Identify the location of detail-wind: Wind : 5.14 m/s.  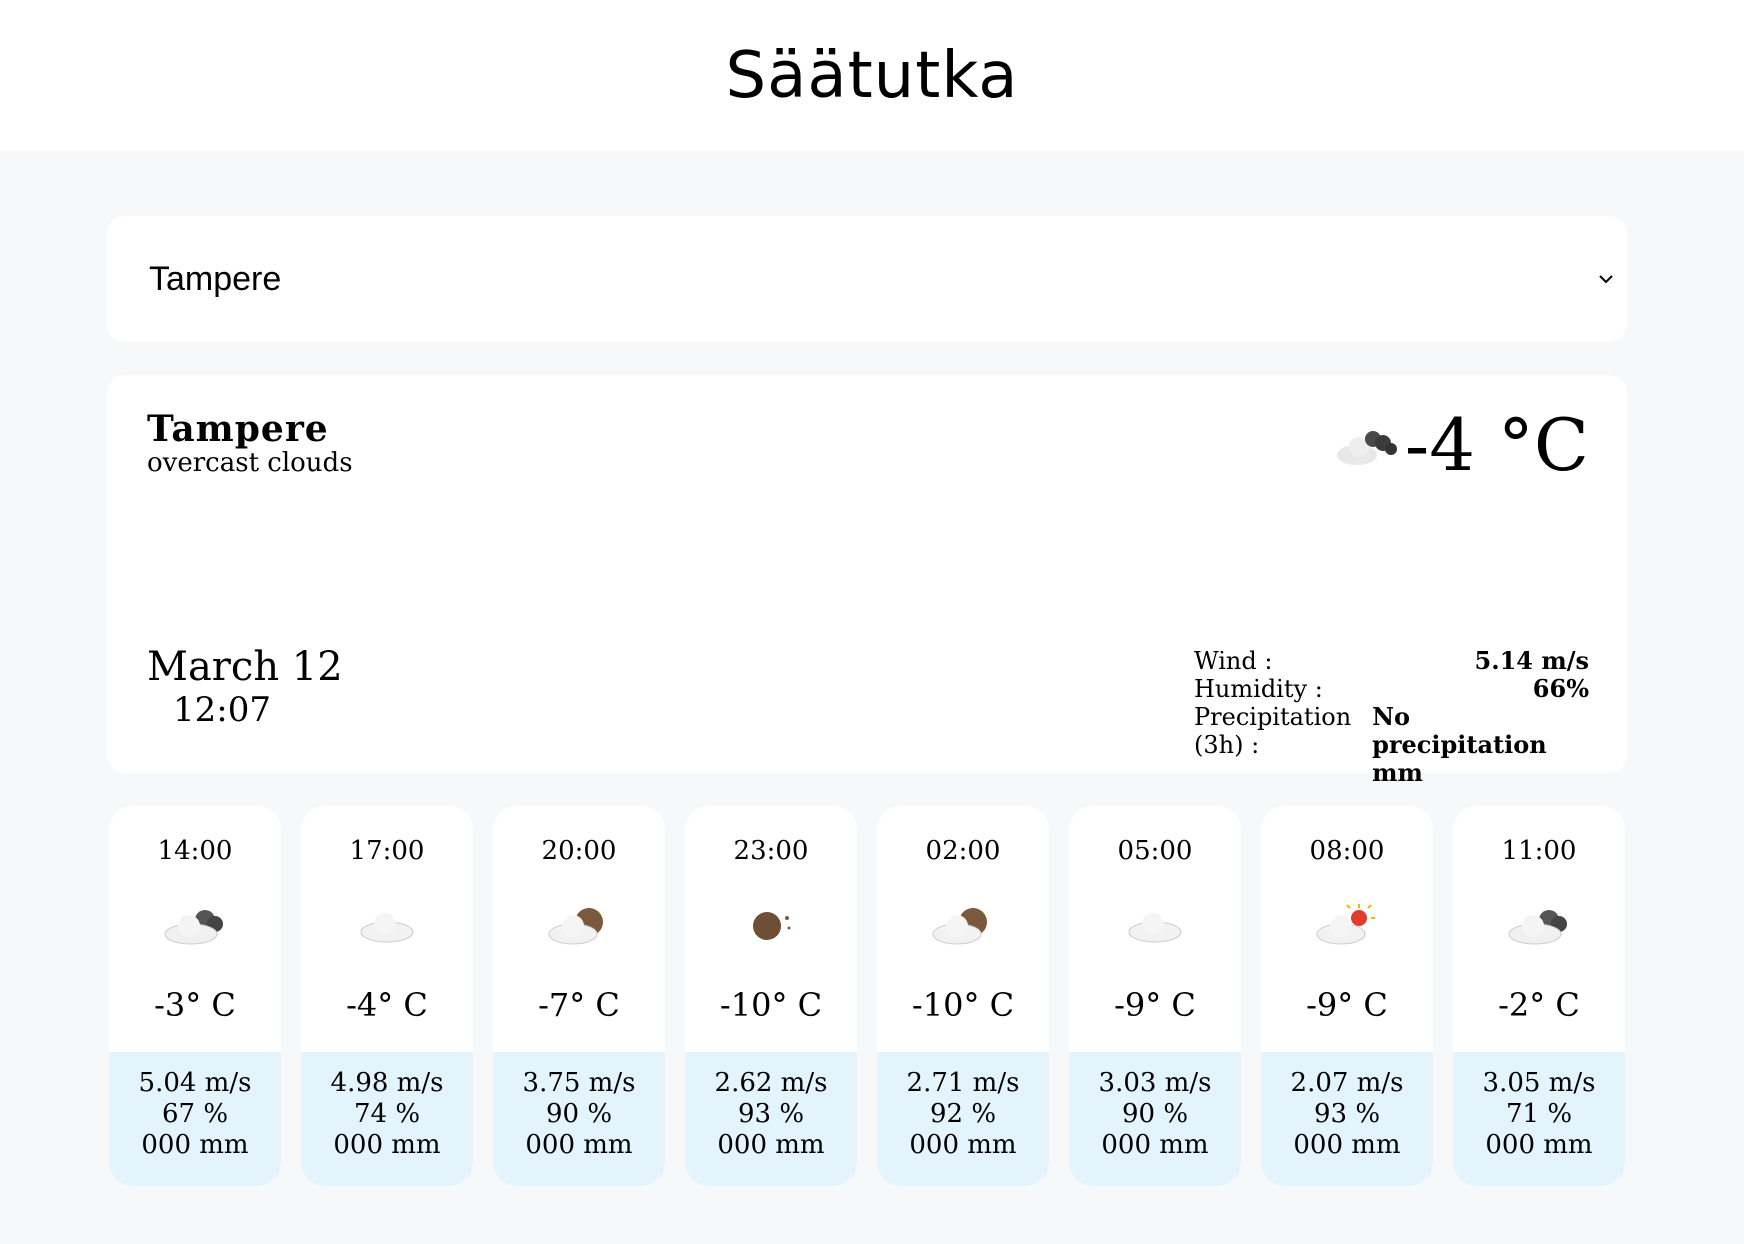
(1391, 661).